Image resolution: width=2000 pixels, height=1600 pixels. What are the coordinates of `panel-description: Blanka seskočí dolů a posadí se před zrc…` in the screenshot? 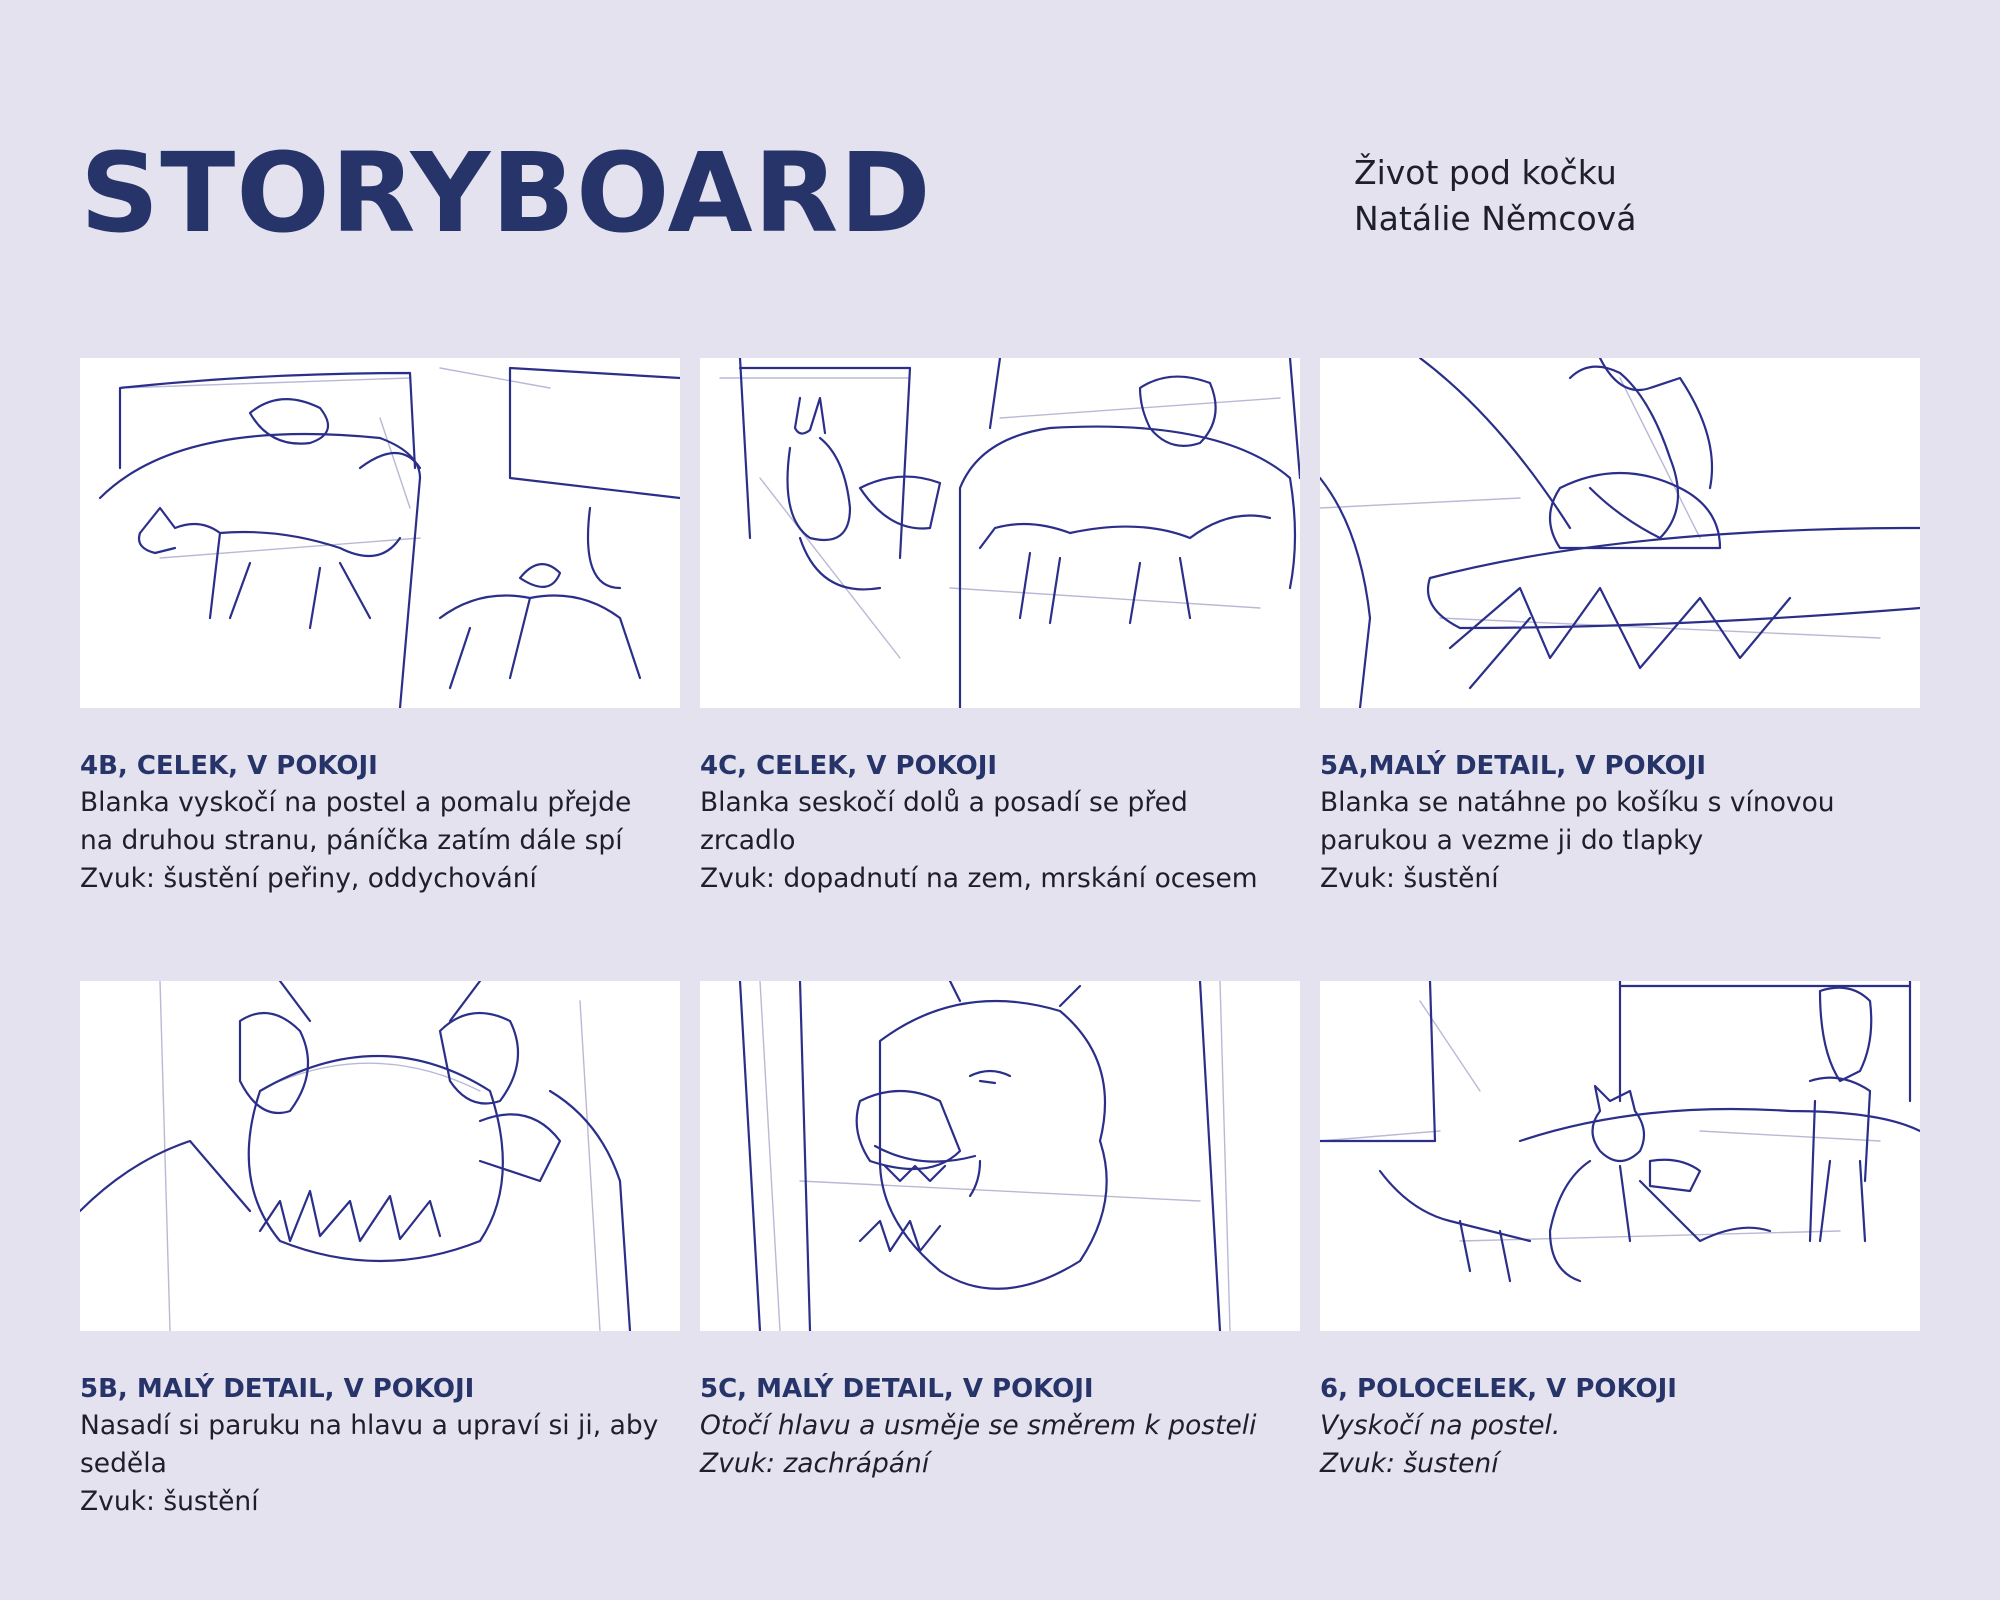 It's located at (1000, 841).